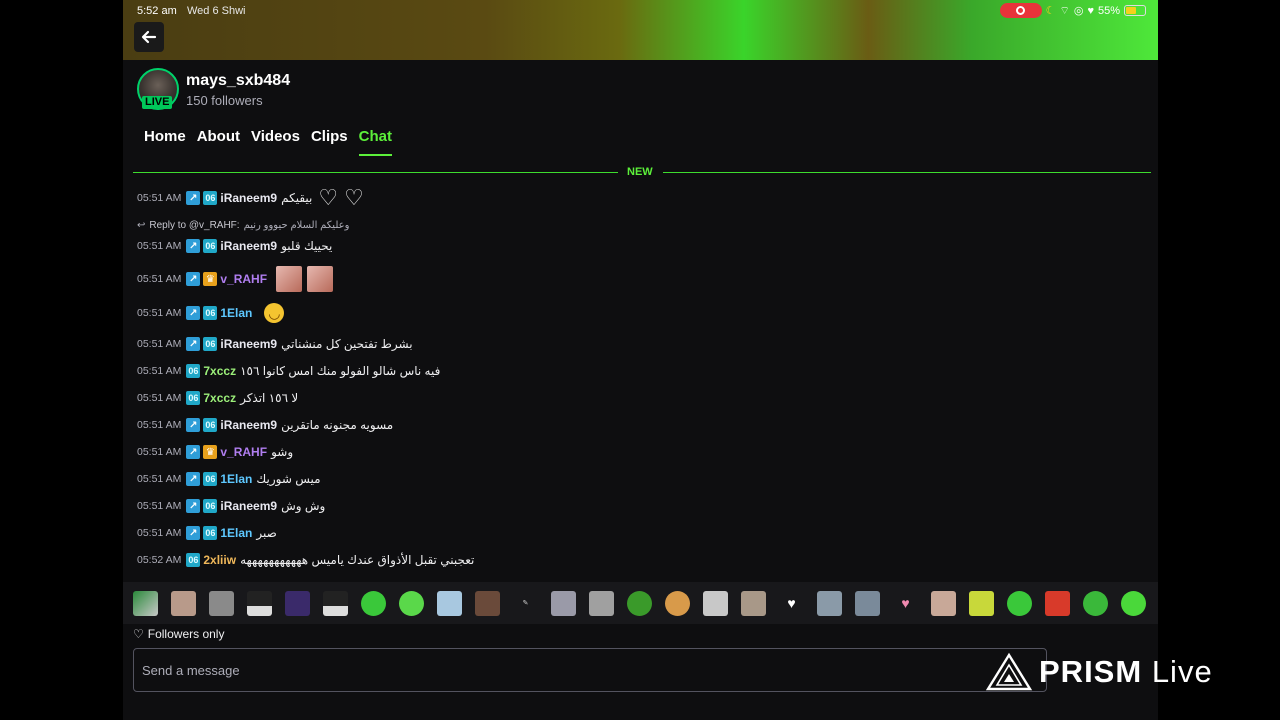 The width and height of the screenshot is (1280, 720). Describe the element at coordinates (337, 425) in the screenshot. I see `chat-message-text: مسويه مجنونه ماتقرين` at that location.